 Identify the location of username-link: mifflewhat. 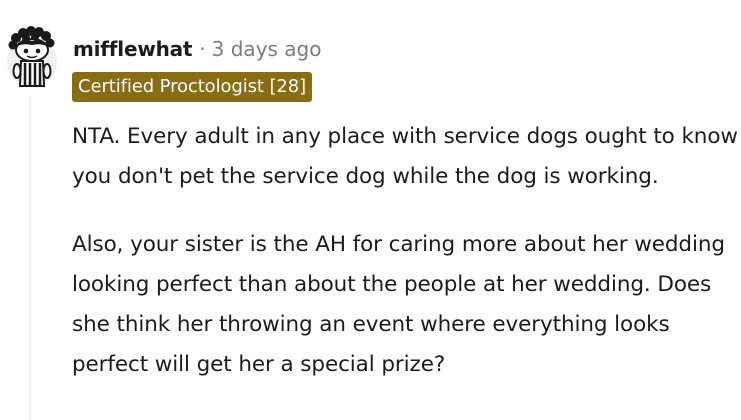
(132, 49).